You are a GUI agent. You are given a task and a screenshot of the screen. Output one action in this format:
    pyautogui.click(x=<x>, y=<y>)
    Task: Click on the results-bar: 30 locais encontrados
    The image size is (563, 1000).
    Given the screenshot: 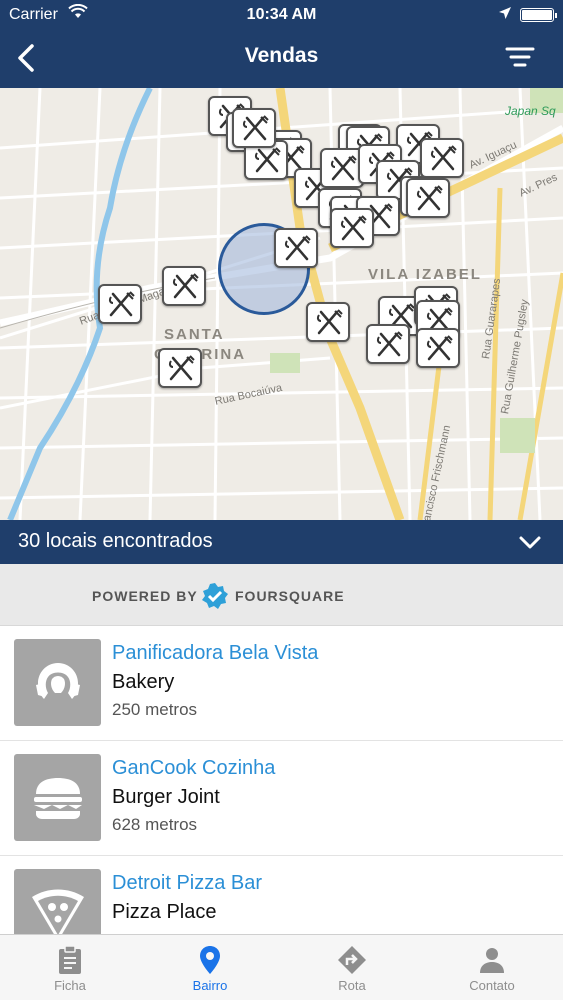 What is the action you would take?
    pyautogui.click(x=281, y=542)
    